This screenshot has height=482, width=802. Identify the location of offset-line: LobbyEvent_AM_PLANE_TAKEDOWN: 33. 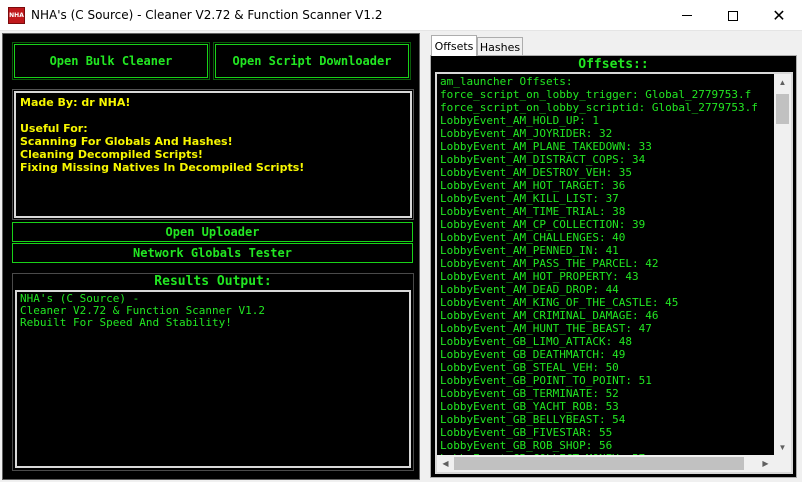
(546, 146).